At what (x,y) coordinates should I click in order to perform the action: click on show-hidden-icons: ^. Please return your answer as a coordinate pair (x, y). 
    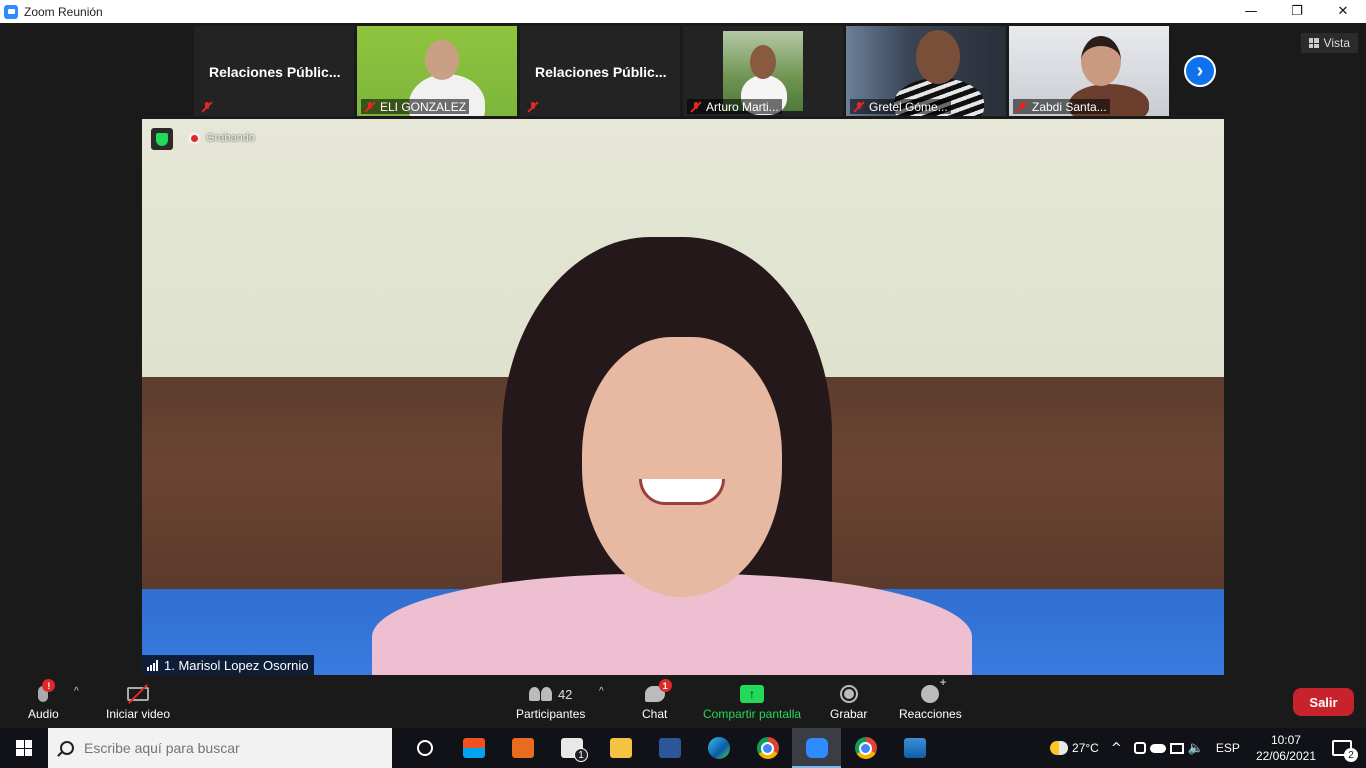
    Looking at the image, I should click on (1116, 748).